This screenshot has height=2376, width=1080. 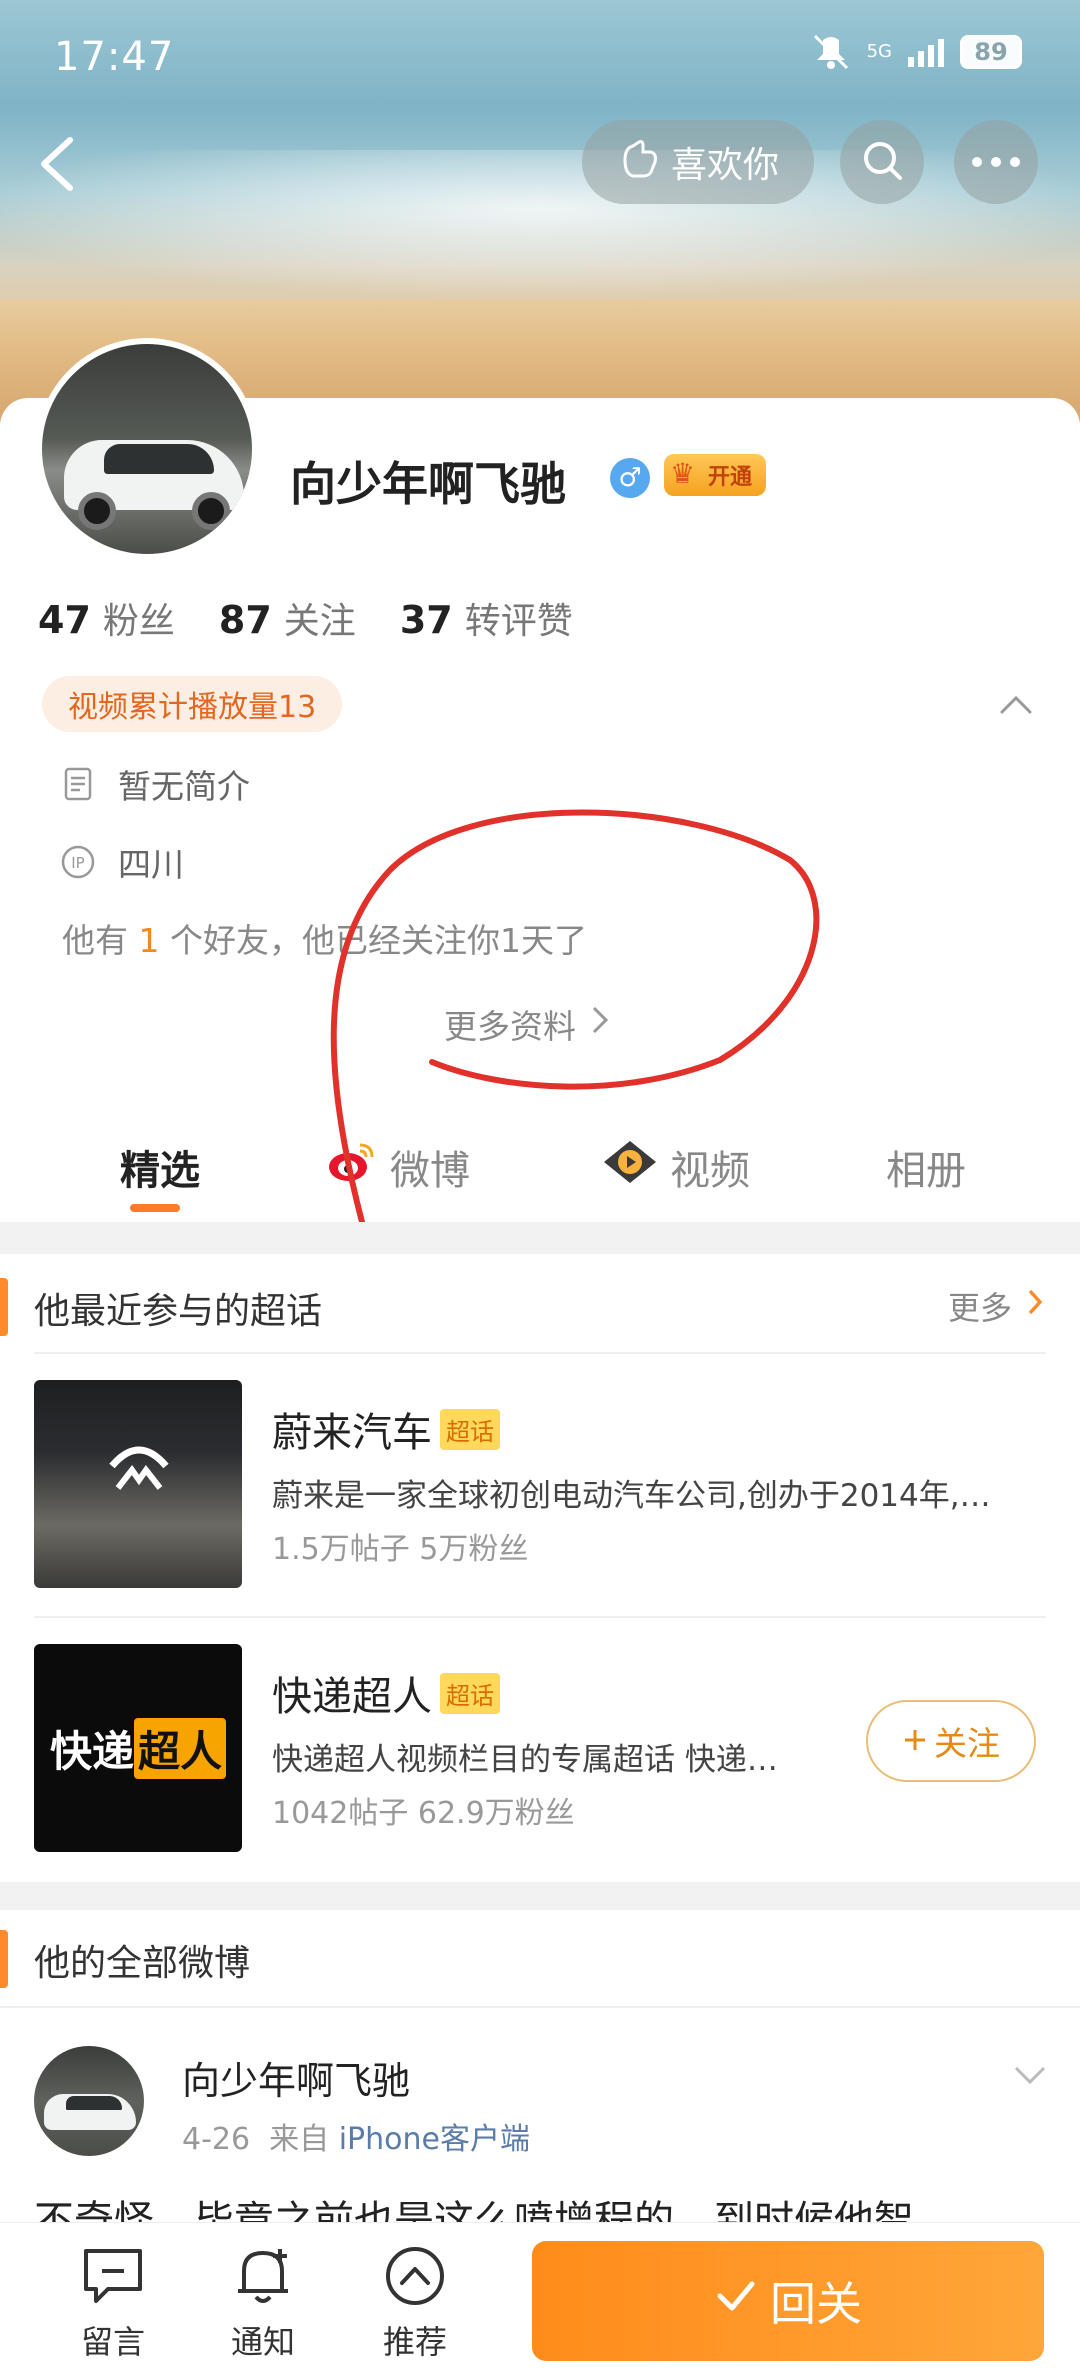 What do you see at coordinates (415, 2276) in the screenshot?
I see `recommend-icon` at bounding box center [415, 2276].